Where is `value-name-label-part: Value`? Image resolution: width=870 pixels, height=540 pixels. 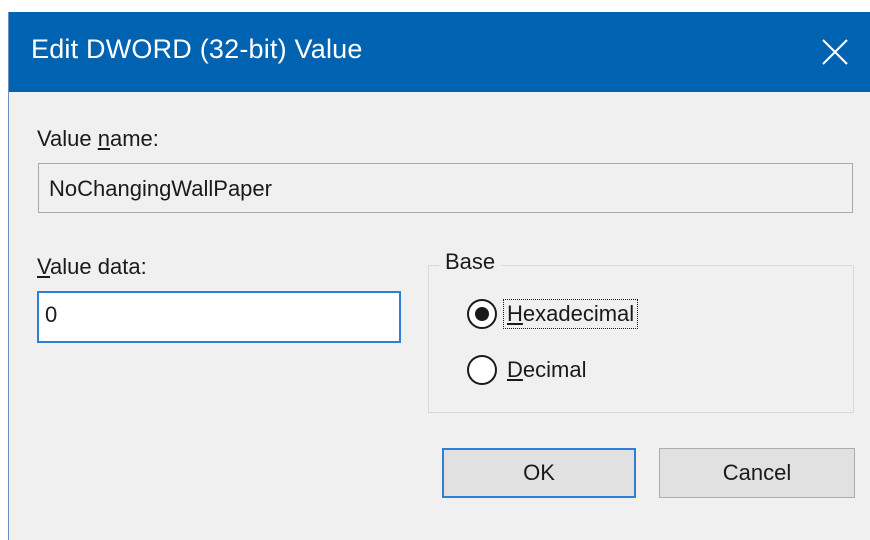
value-name-label-part: Value is located at coordinates (67, 138).